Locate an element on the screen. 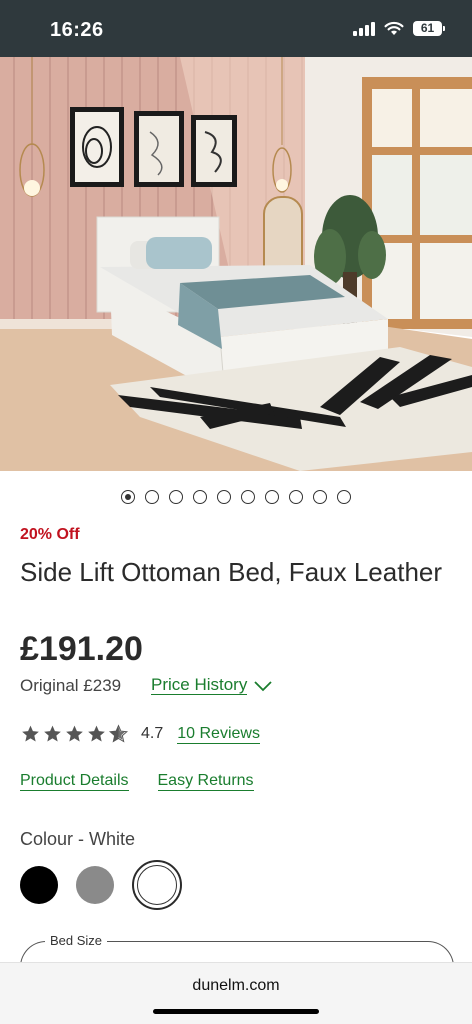 The width and height of the screenshot is (472, 1024). status-icons: 61 is located at coordinates (399, 28).